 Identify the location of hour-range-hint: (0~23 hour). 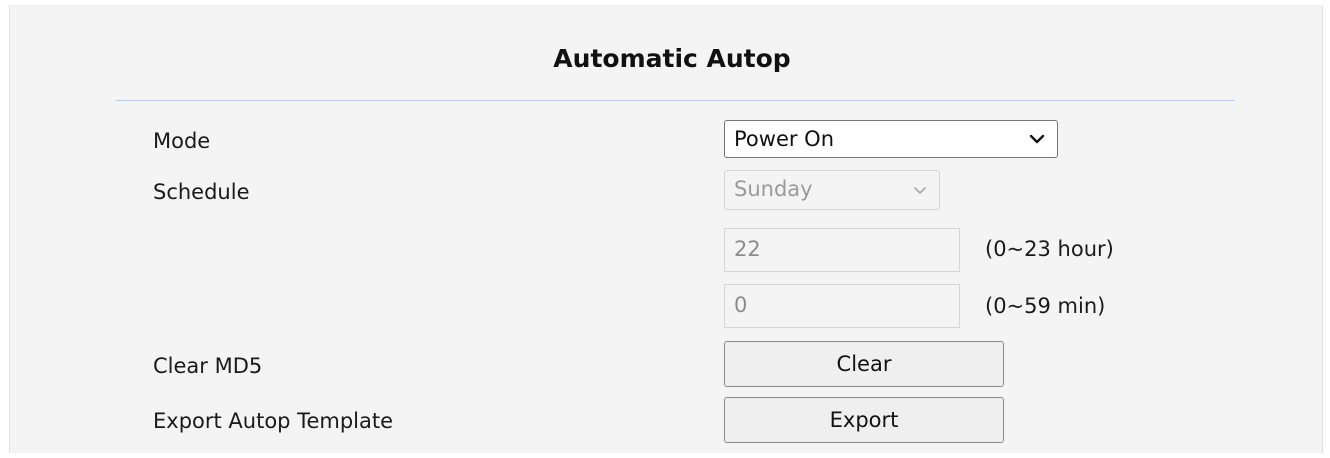
(1049, 249).